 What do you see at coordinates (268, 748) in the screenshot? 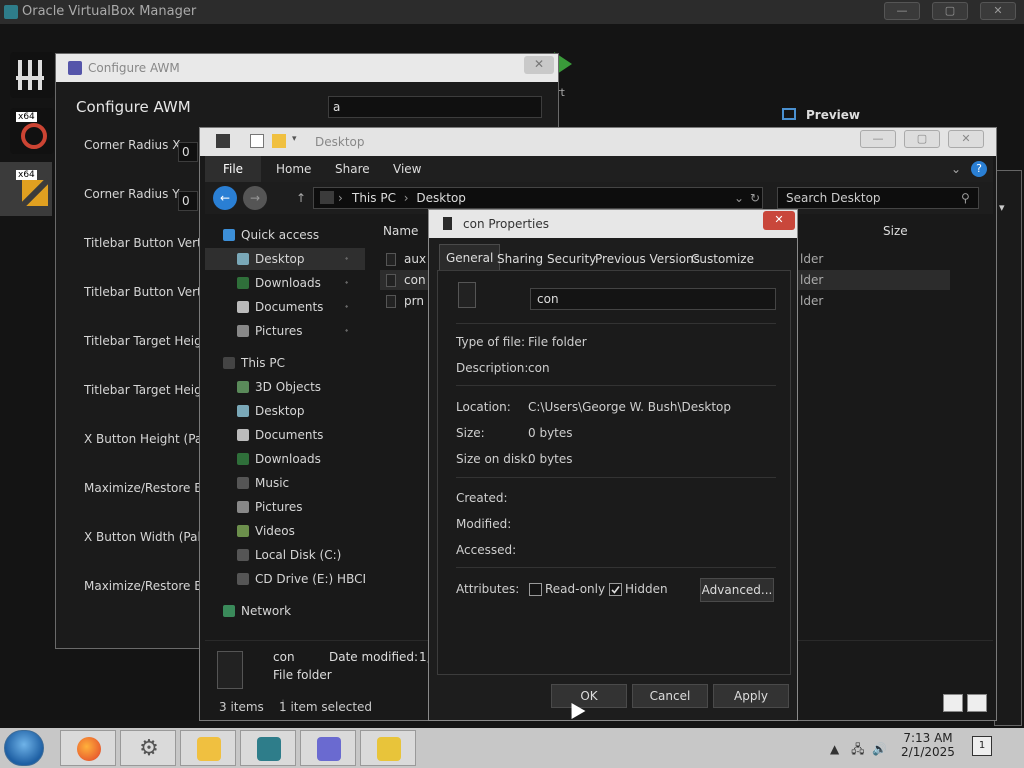
I see `taskbar-virtualbox` at bounding box center [268, 748].